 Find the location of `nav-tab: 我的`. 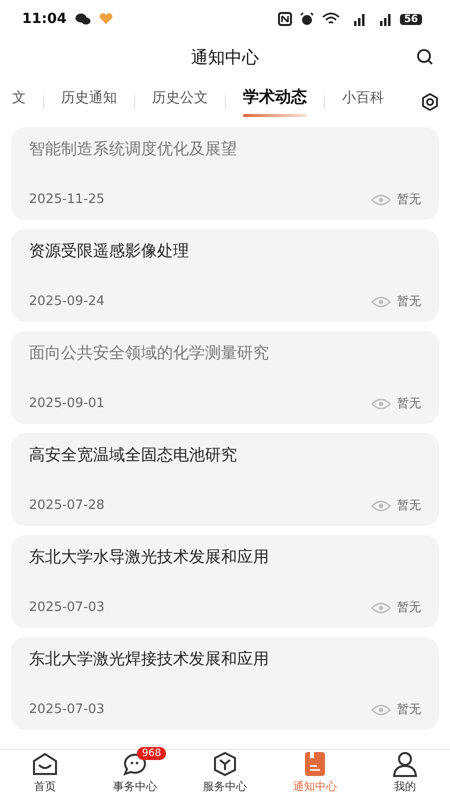

nav-tab: 我的 is located at coordinates (405, 775).